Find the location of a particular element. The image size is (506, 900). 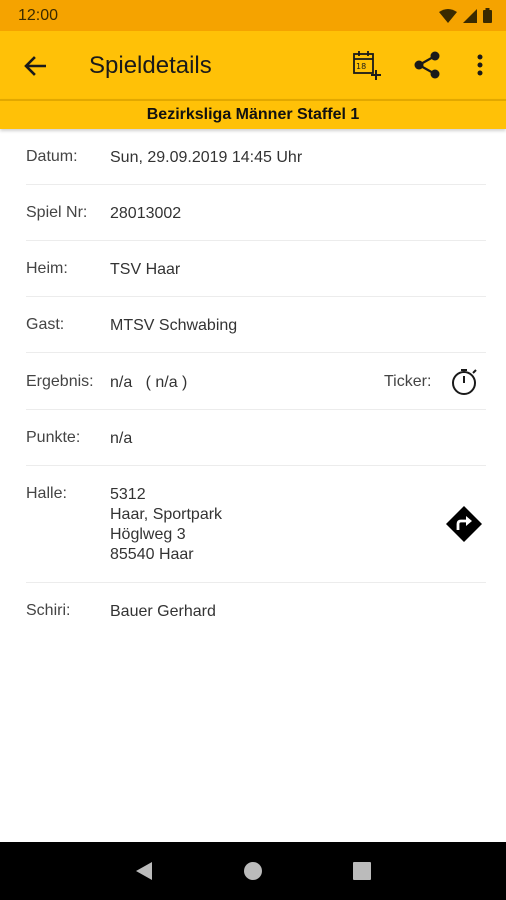

share-button is located at coordinates (427, 65).